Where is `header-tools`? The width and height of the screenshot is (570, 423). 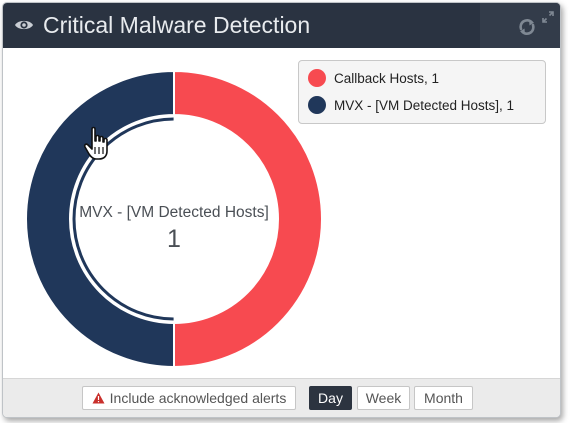 header-tools is located at coordinates (520, 25).